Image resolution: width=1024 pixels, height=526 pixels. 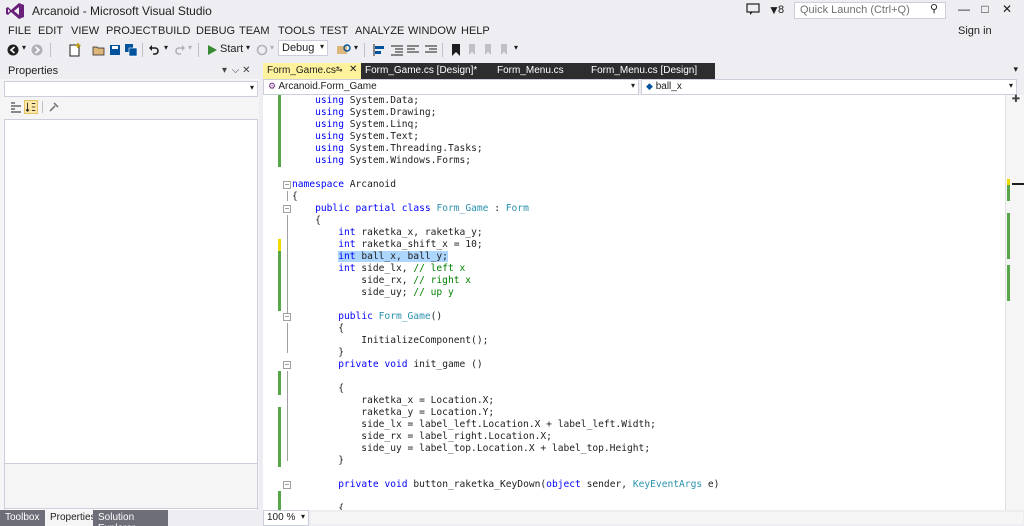 What do you see at coordinates (155, 50) in the screenshot?
I see `undo-icon` at bounding box center [155, 50].